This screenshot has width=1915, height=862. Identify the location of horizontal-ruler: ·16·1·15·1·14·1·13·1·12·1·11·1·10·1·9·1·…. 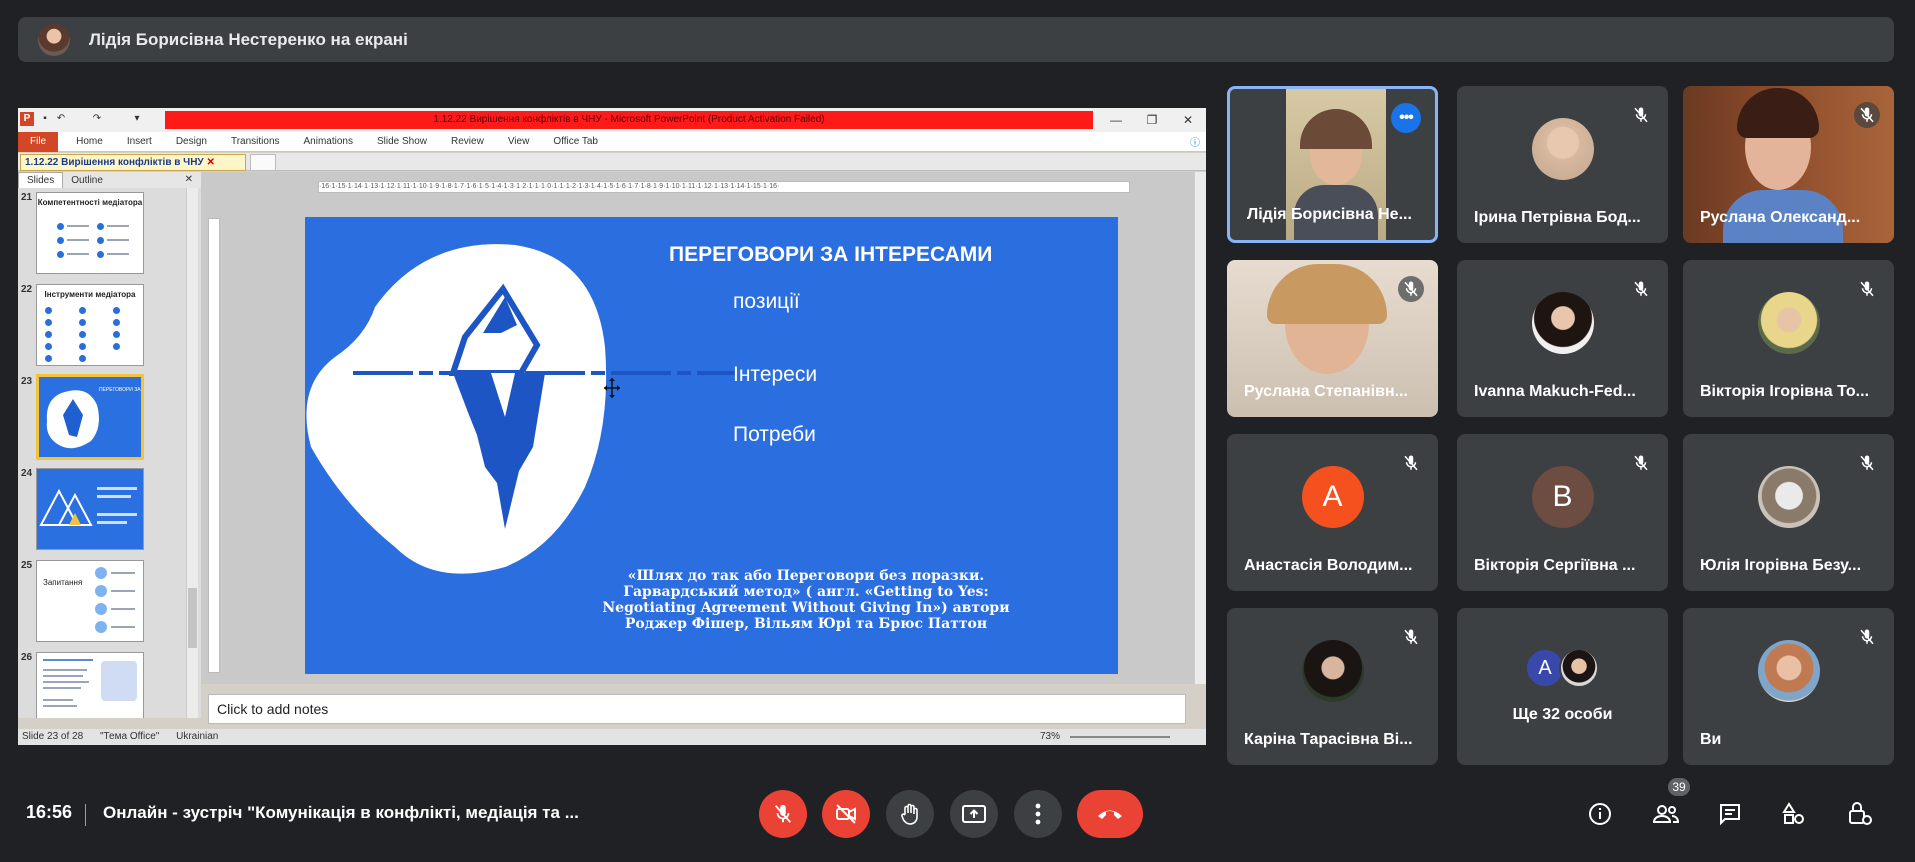
(724, 187).